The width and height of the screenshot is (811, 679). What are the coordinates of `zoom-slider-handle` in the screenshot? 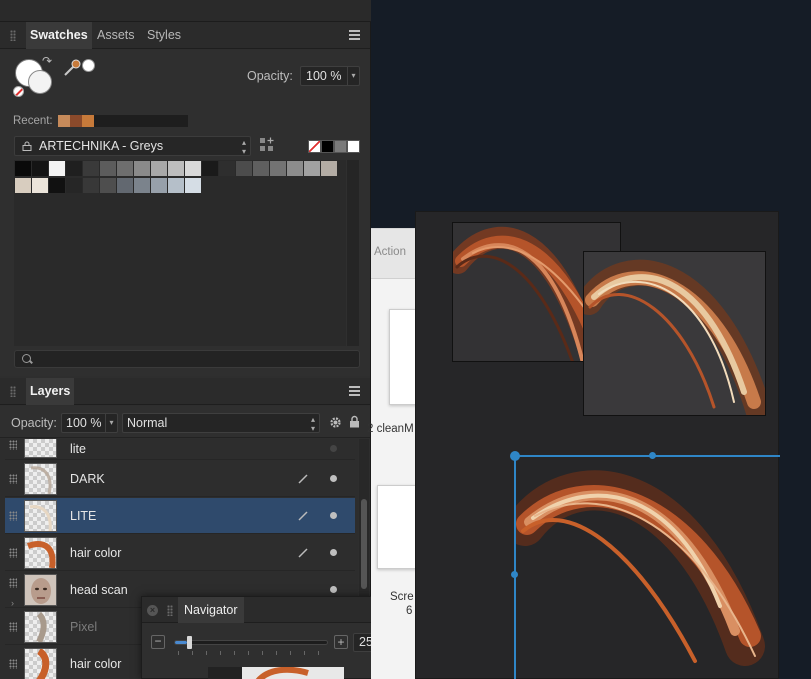 It's located at (190, 642).